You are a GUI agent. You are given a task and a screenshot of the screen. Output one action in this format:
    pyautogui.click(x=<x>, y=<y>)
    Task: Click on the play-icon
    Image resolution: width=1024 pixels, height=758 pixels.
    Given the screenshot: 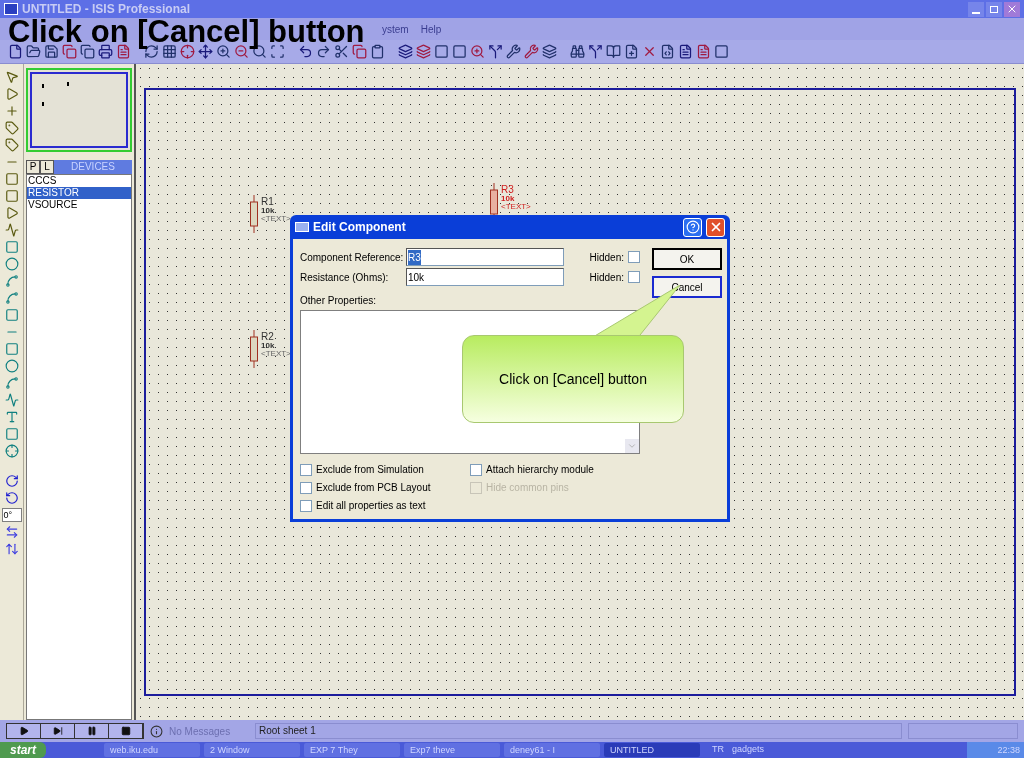 What is the action you would take?
    pyautogui.click(x=23, y=731)
    